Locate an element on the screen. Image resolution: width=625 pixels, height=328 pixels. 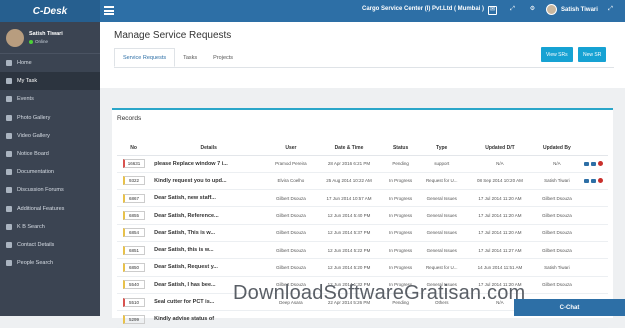
record-number: 5510 is located at coordinates (133, 302).